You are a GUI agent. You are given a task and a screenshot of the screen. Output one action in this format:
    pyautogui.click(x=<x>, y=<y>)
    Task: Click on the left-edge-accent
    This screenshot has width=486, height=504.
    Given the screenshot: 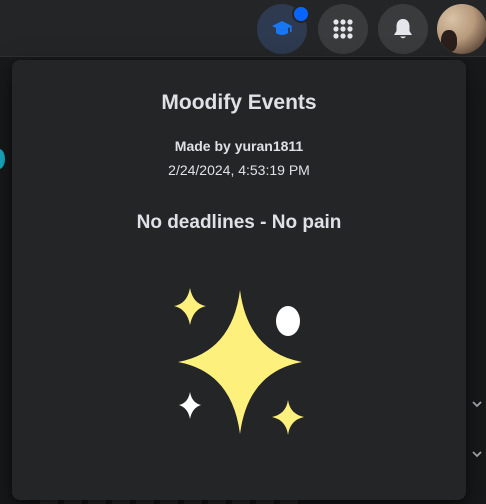 What is the action you would take?
    pyautogui.click(x=2, y=159)
    